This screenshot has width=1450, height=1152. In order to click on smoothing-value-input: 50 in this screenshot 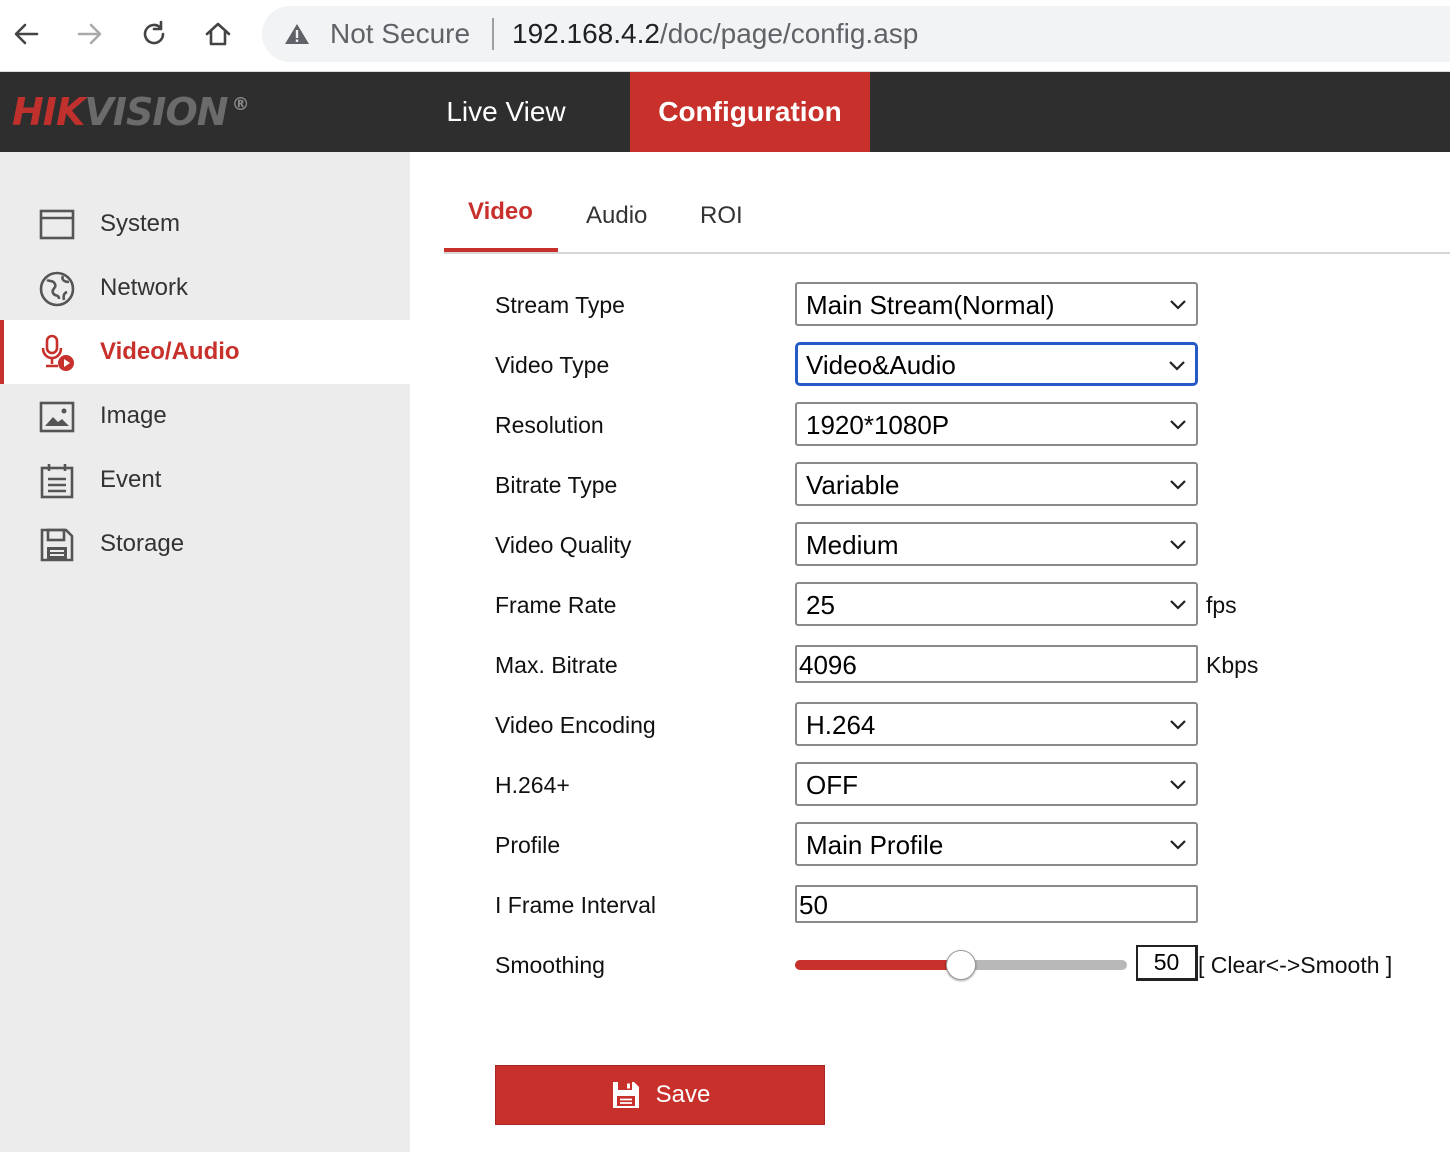, I will do `click(1167, 963)`.